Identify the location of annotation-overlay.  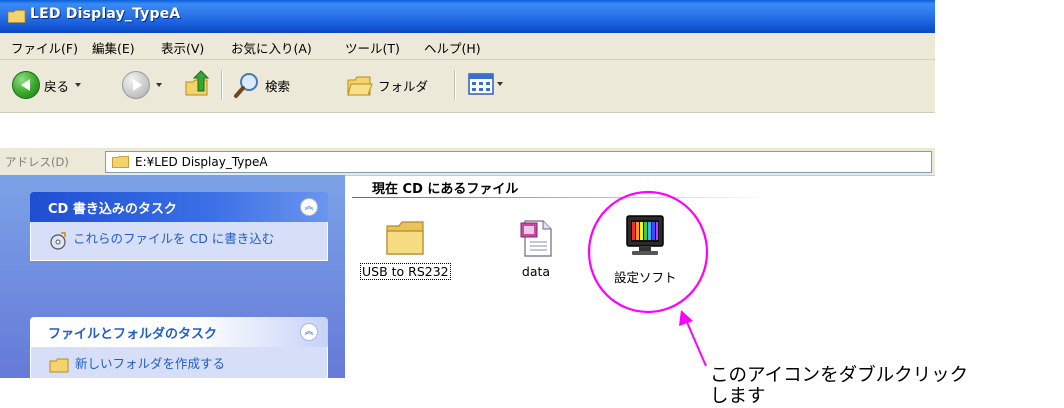
(648, 278).